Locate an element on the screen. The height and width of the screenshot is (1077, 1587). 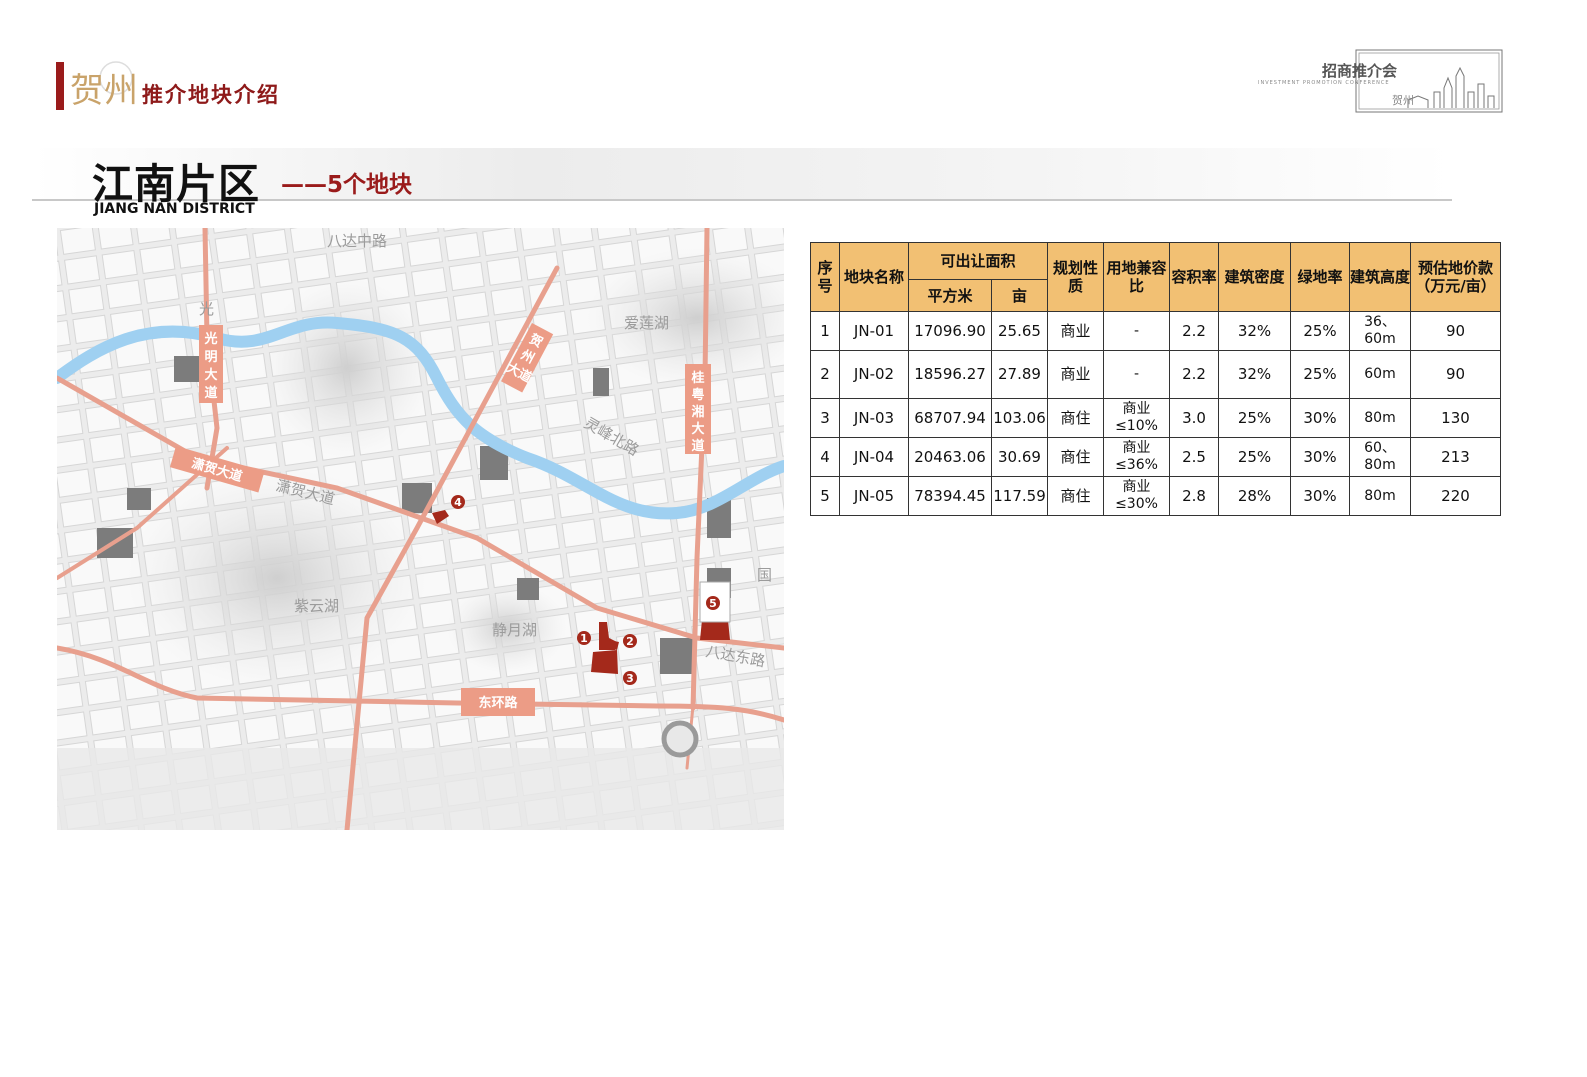
roundabout is located at coordinates (680, 739).